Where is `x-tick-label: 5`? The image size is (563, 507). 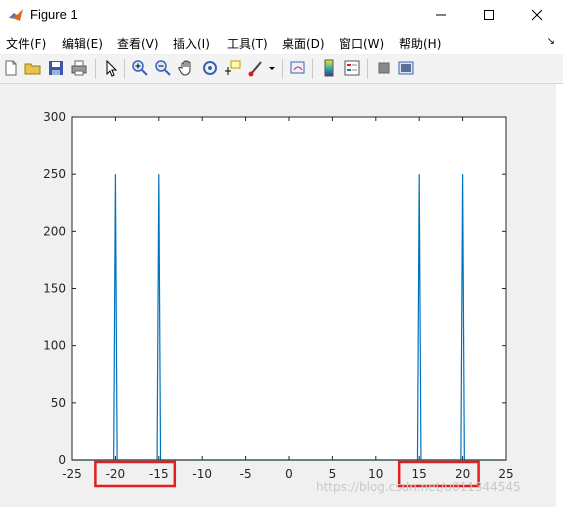
x-tick-label: 5 is located at coordinates (333, 474).